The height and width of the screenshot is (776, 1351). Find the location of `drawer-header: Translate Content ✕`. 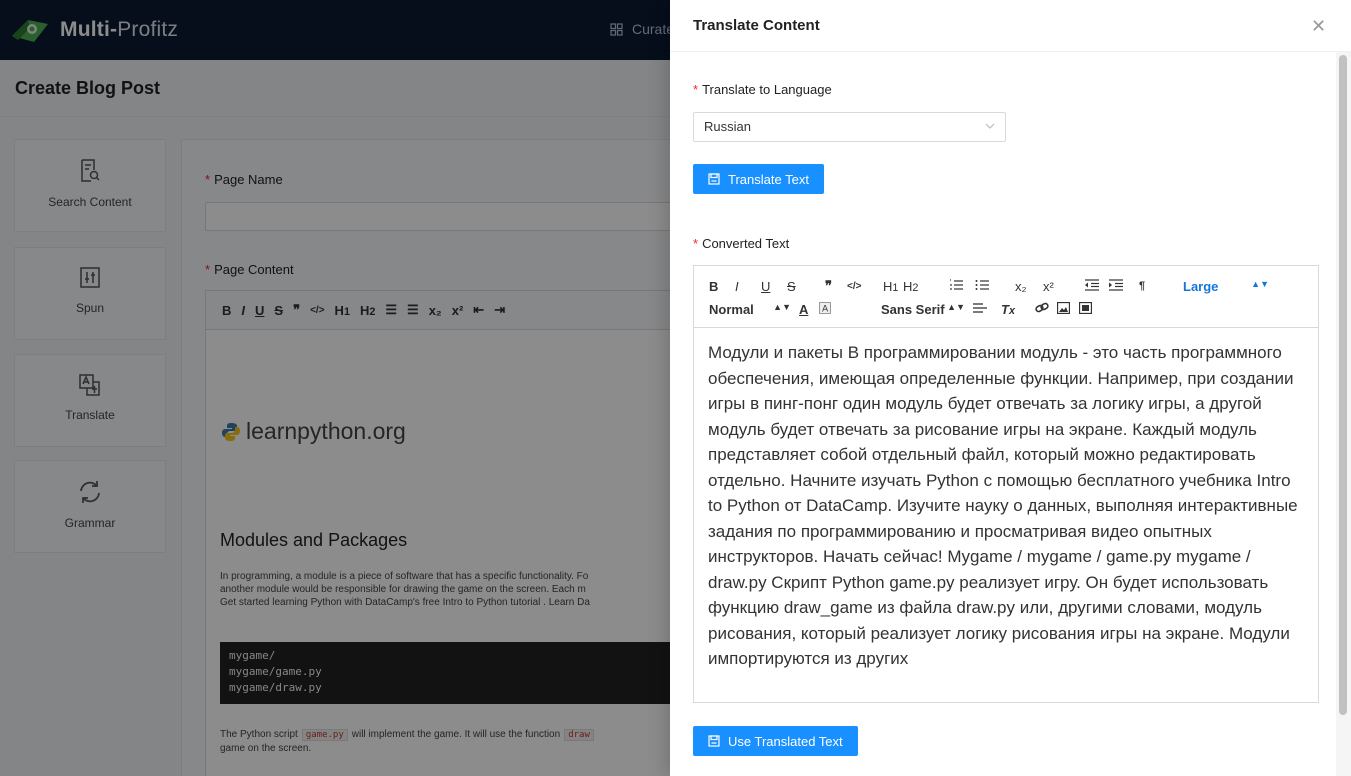

drawer-header: Translate Content ✕ is located at coordinates (1010, 26).